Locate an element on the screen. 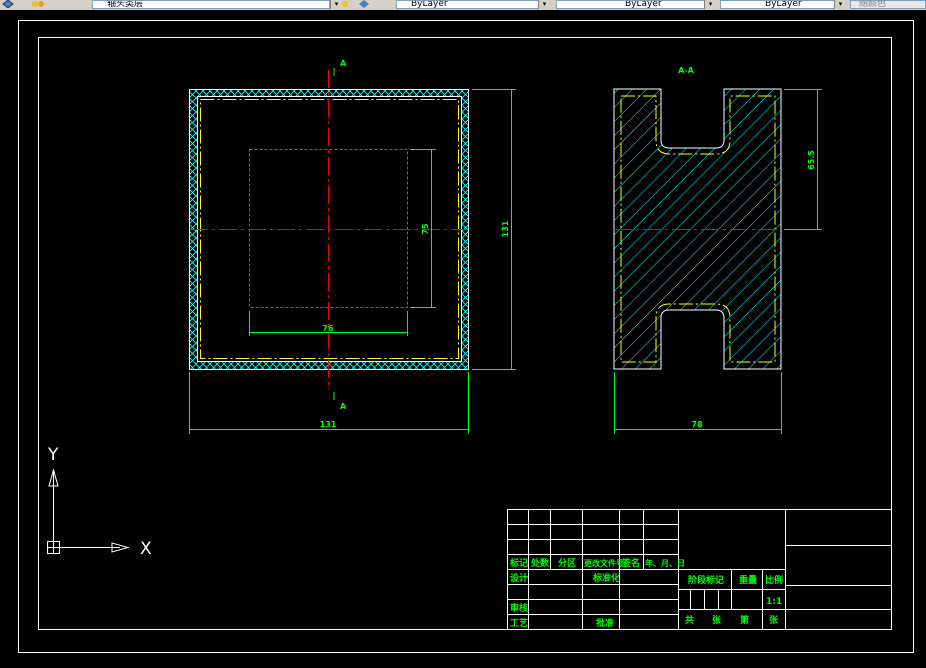 The image size is (926, 668). make-current-icon is located at coordinates (346, 4).